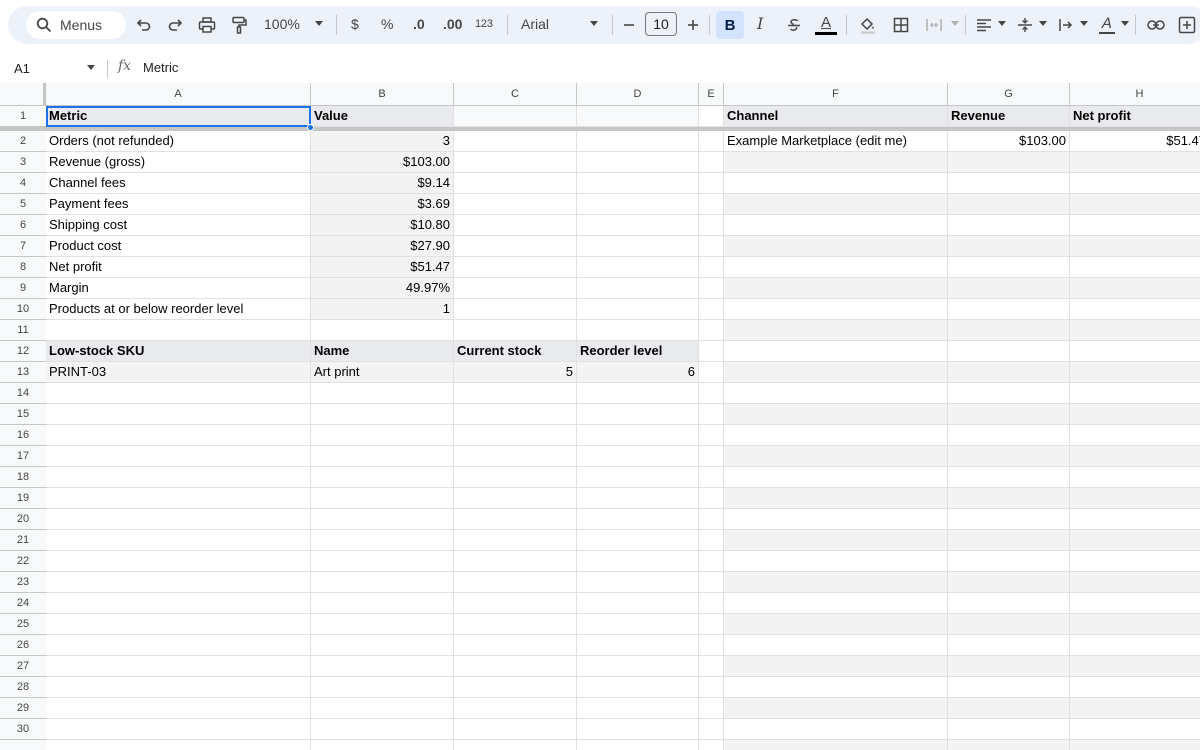  I want to click on cell-d21, so click(638, 540).